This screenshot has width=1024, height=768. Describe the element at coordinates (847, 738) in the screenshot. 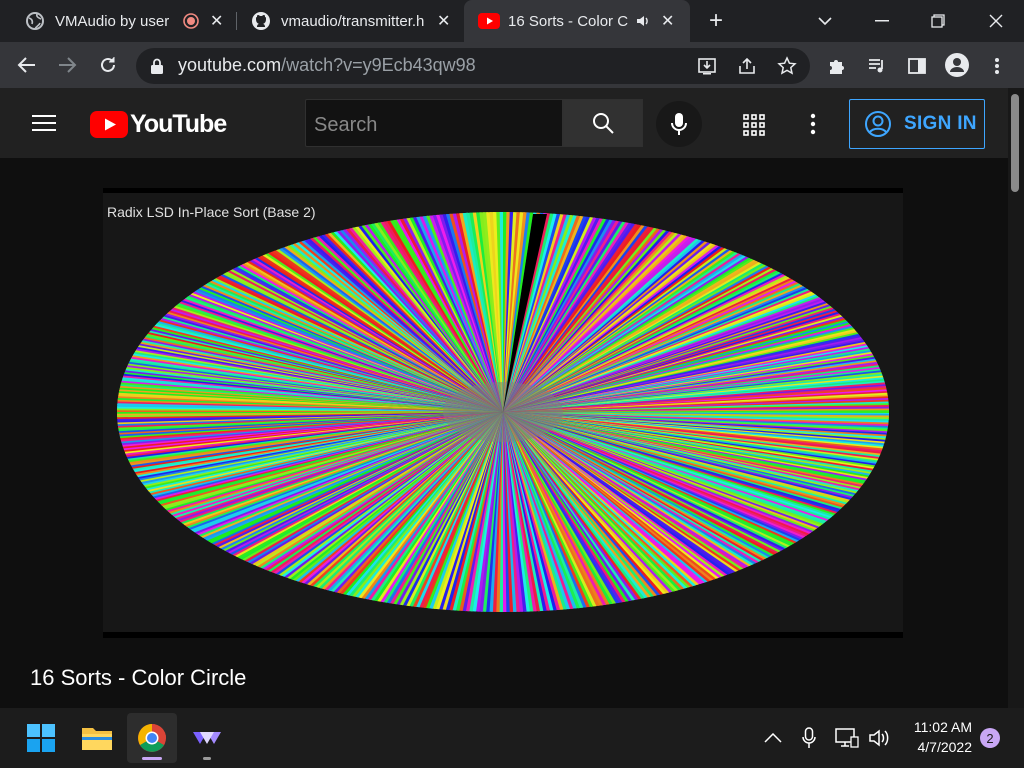

I see `network-icon` at that location.